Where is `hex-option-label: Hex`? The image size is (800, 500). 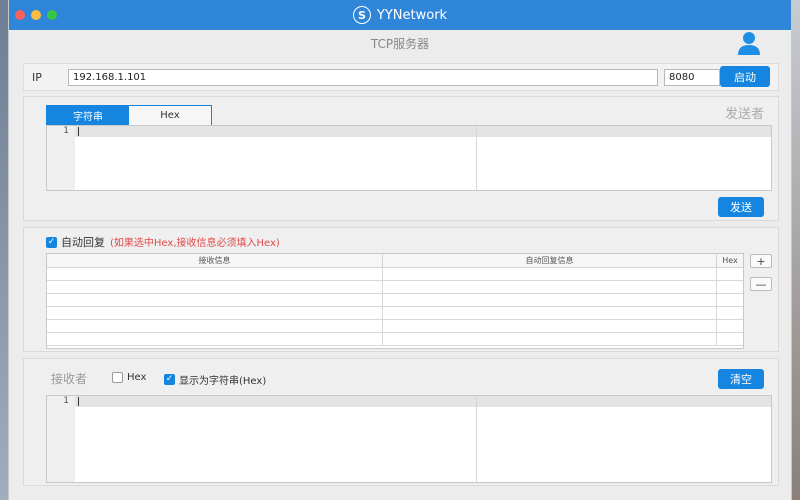 hex-option-label: Hex is located at coordinates (137, 377).